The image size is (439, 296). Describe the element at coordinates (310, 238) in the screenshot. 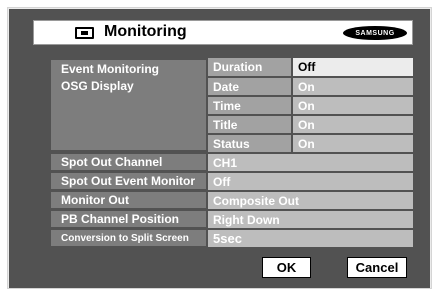

I see `value-conversion-to-split-screen: 5sec` at that location.